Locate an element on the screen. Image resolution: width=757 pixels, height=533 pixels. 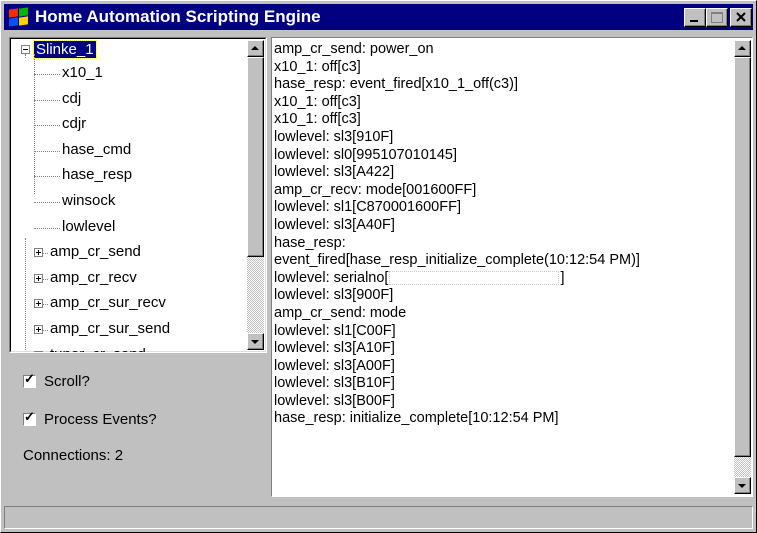
collapse-icon is located at coordinates (25, 49).